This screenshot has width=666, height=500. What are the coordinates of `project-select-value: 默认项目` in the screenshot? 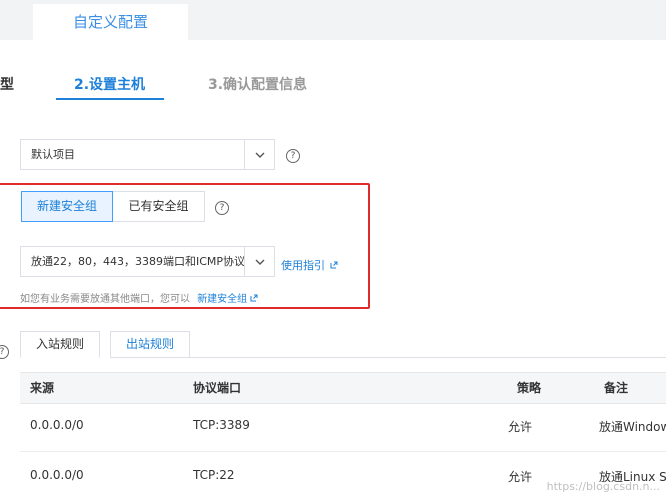 It's located at (53, 154).